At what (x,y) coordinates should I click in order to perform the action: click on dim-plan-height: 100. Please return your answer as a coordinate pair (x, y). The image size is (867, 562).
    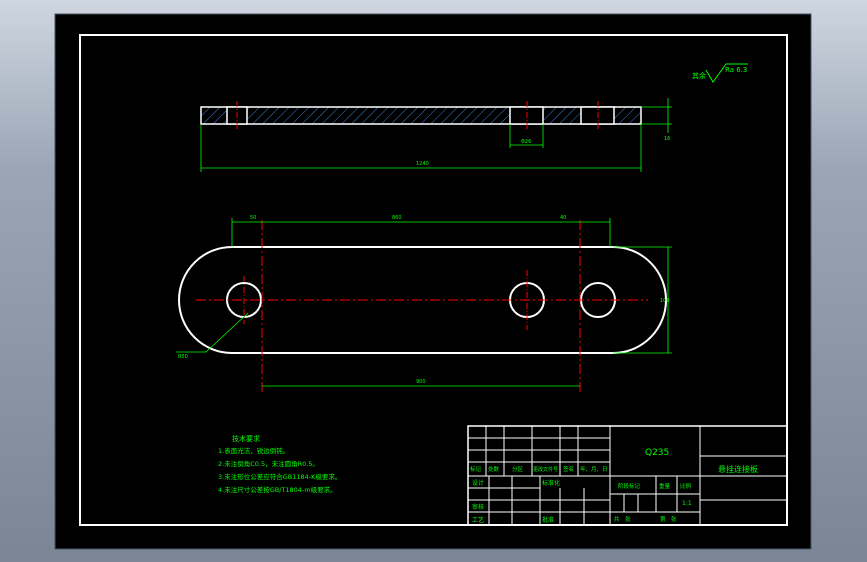
    Looking at the image, I should click on (665, 301).